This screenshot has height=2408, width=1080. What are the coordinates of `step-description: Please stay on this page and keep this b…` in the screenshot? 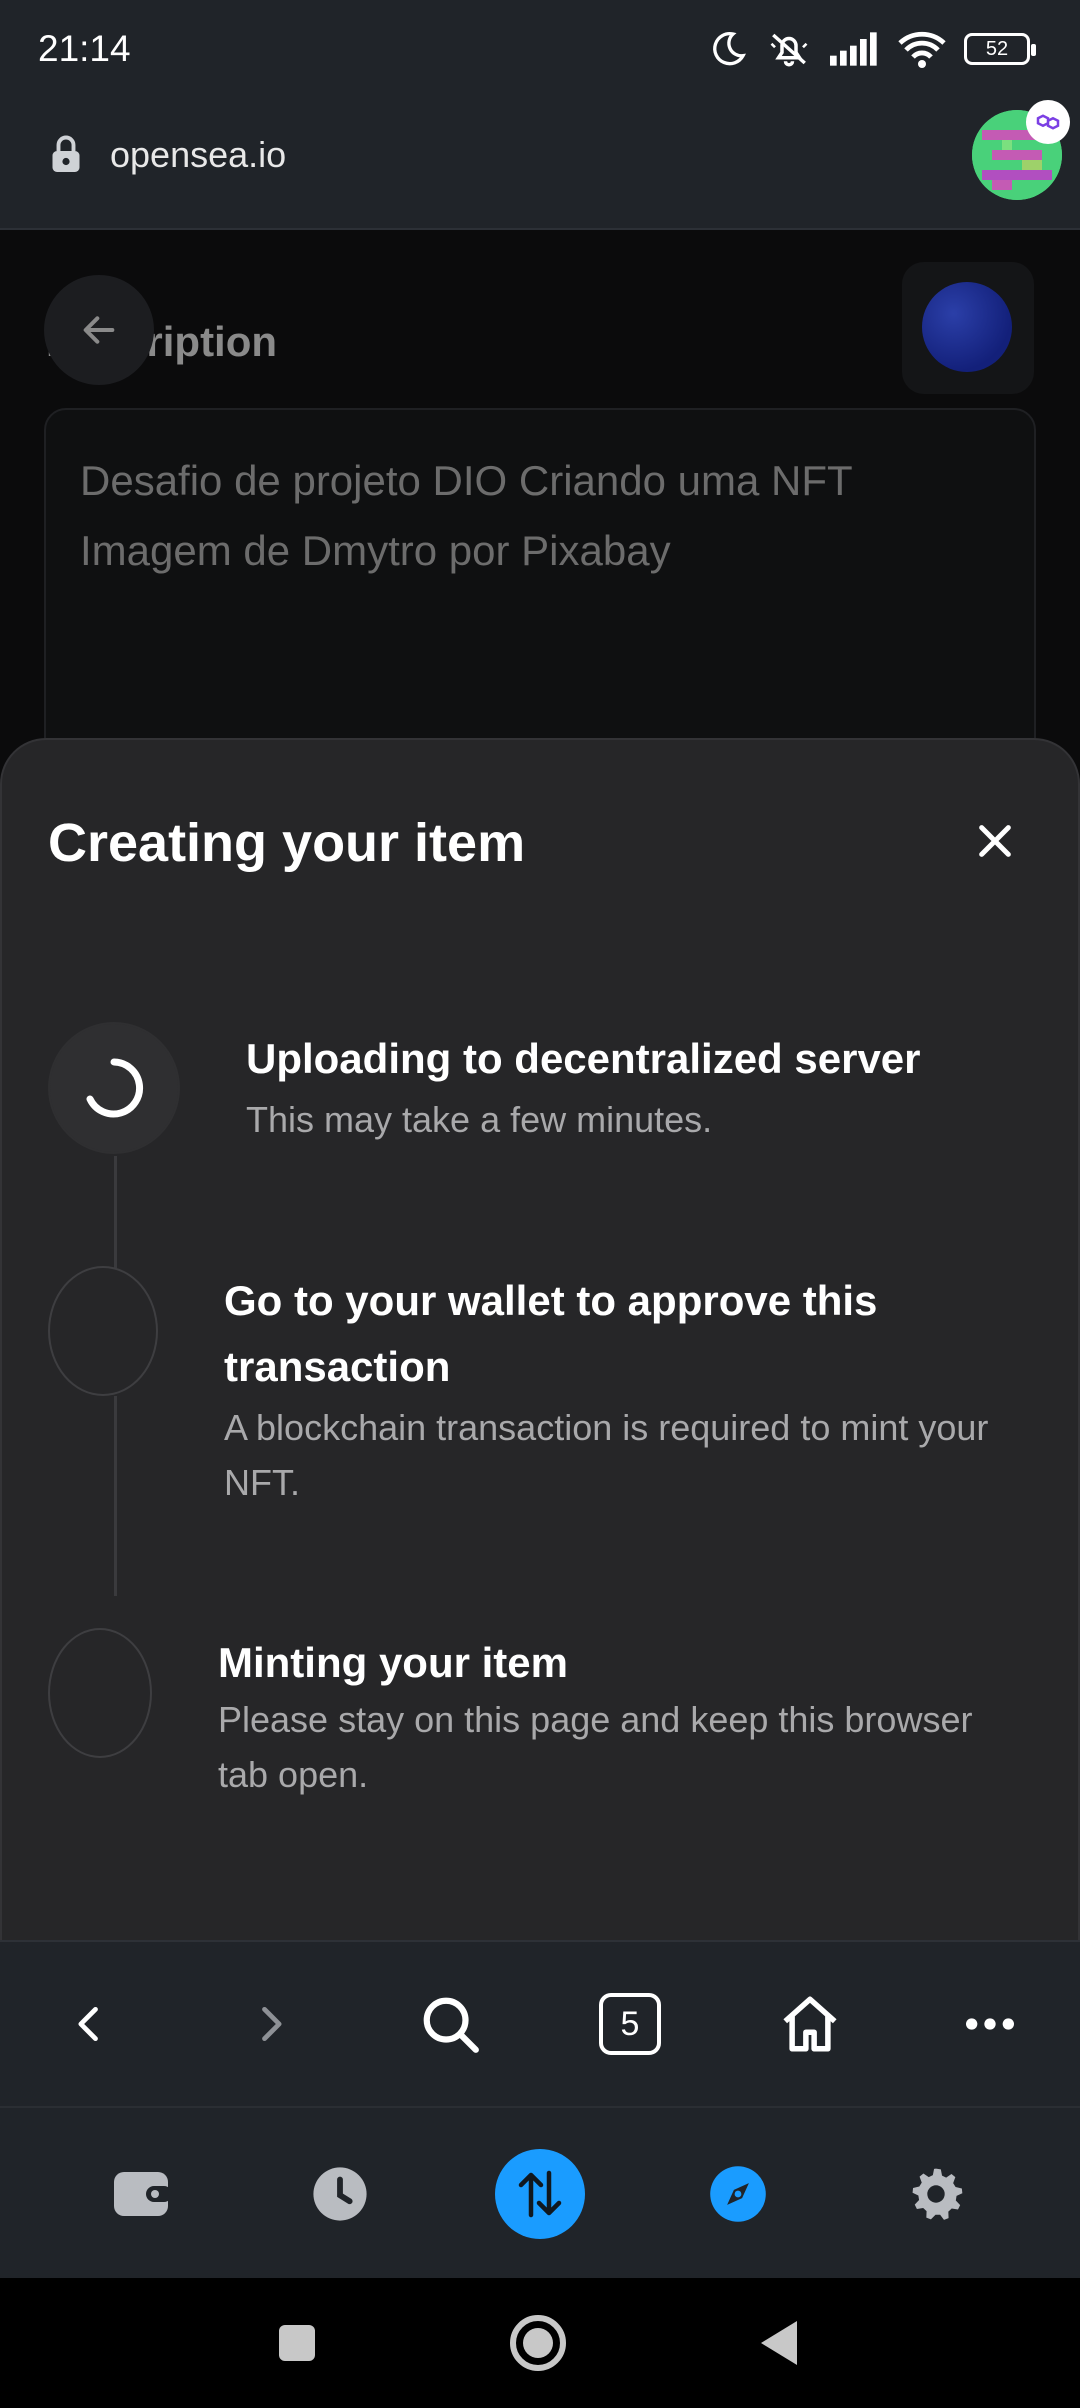 It's located at (595, 1747).